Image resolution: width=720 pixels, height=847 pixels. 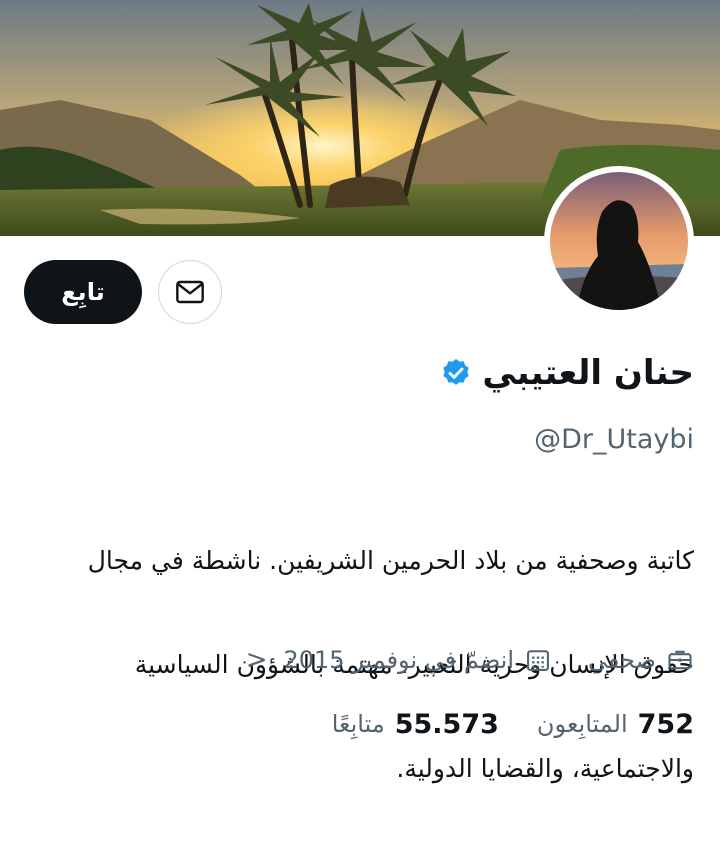 I want to click on joined-item: انضمّ في نوفمبر 2015, so click(x=418, y=660).